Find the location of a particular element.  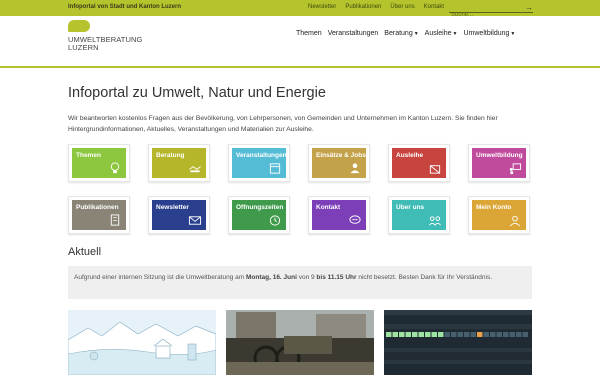

tile-color-panel: Themen is located at coordinates (99, 163).